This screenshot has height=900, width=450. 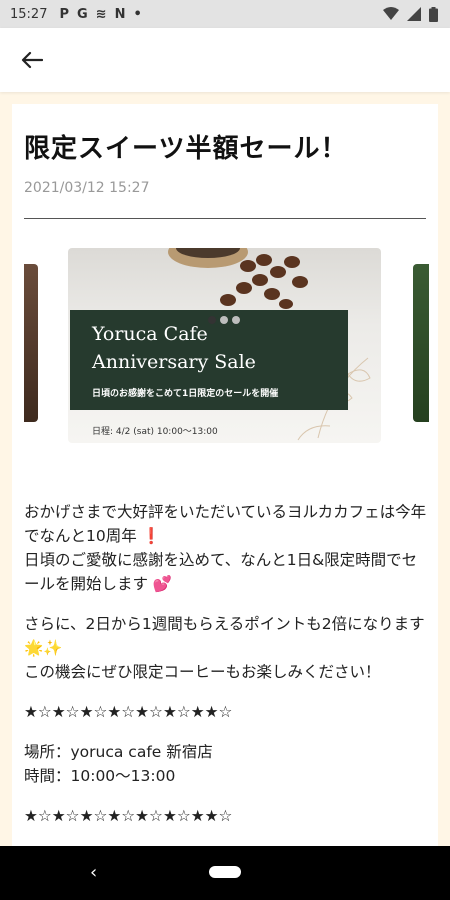 I want to click on notification-icon-g: G, so click(x=82, y=14).